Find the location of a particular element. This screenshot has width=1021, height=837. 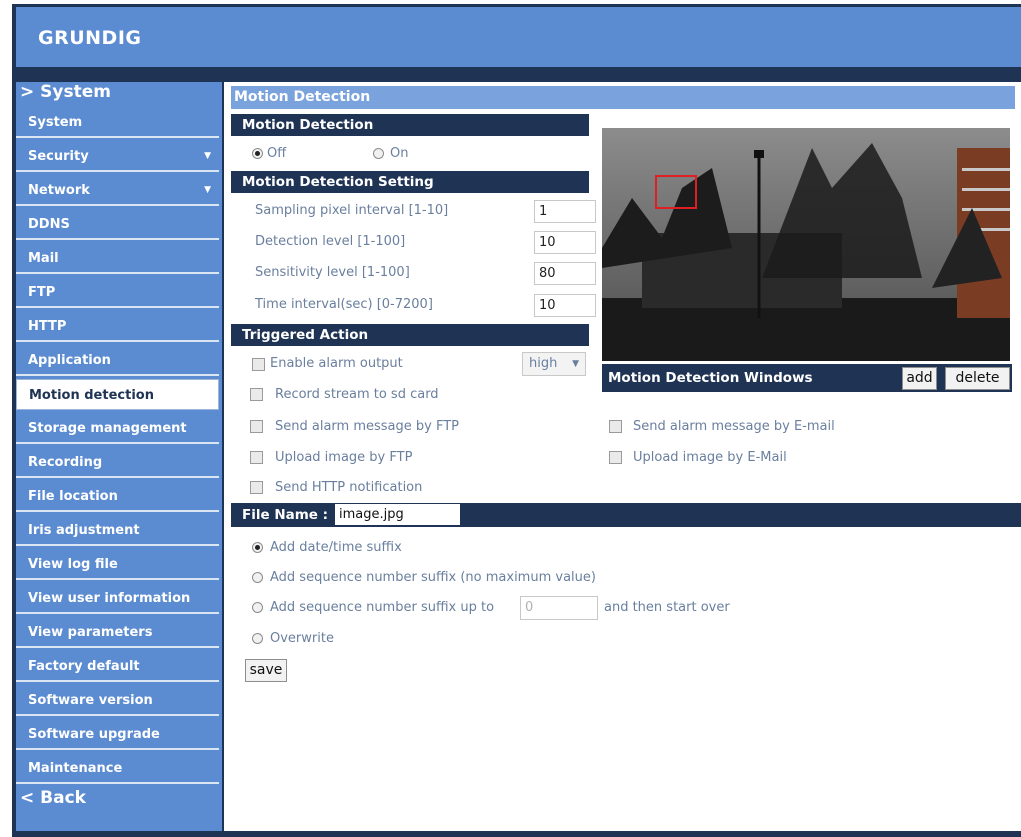

sidebar-item-file-location: File location is located at coordinates (117, 496).